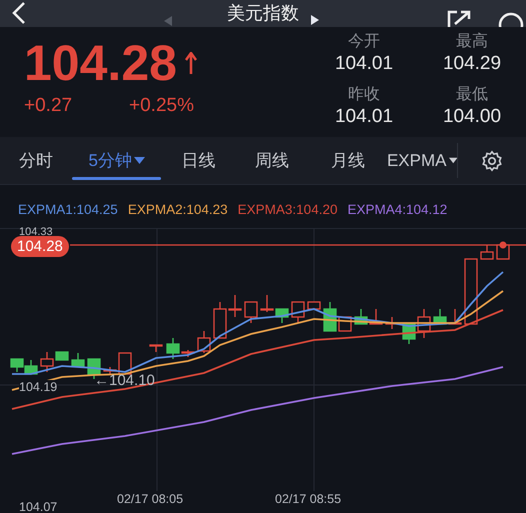  I want to click on indicator-legend: EXPMA3:104.20, so click(288, 209).